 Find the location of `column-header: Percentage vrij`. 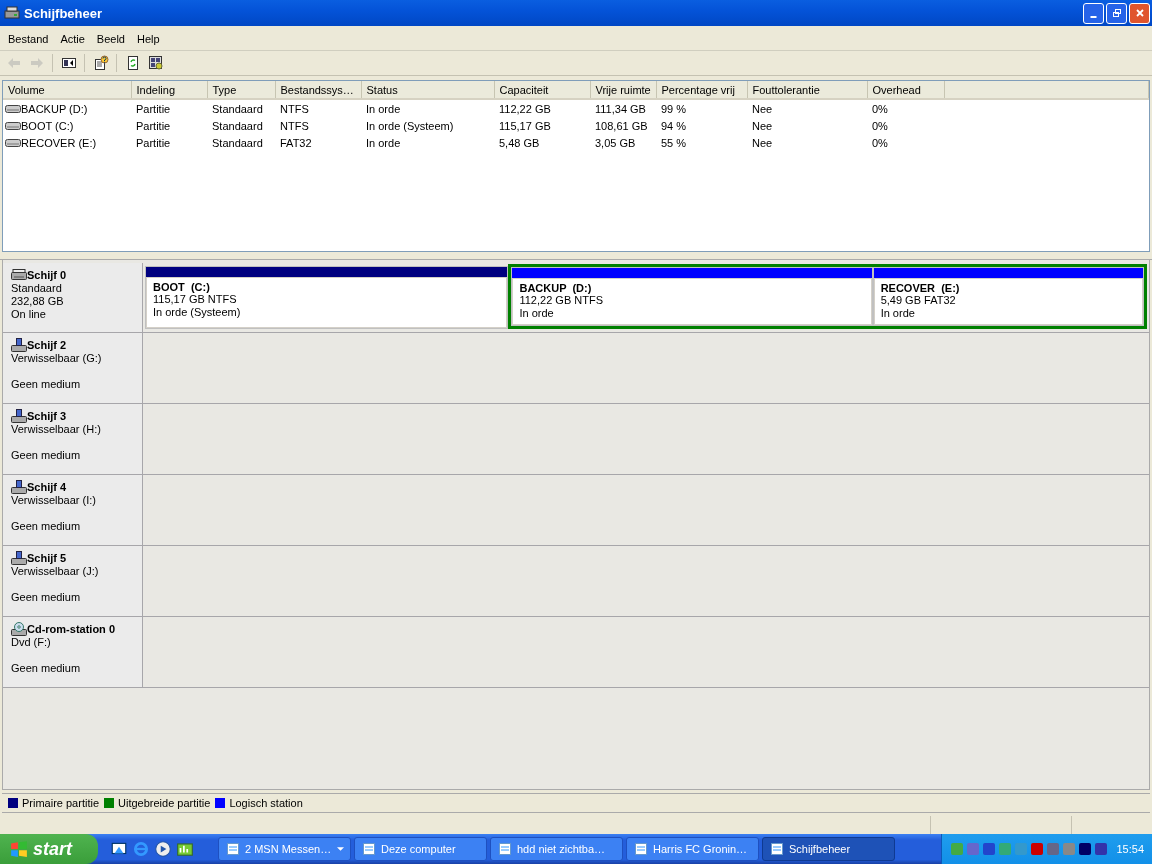

column-header: Percentage vrij is located at coordinates (701, 90).